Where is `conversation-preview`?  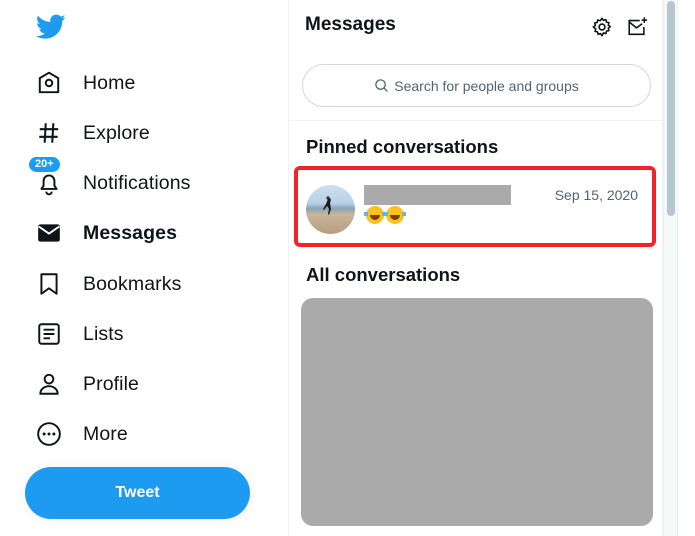
conversation-preview is located at coordinates (385, 217).